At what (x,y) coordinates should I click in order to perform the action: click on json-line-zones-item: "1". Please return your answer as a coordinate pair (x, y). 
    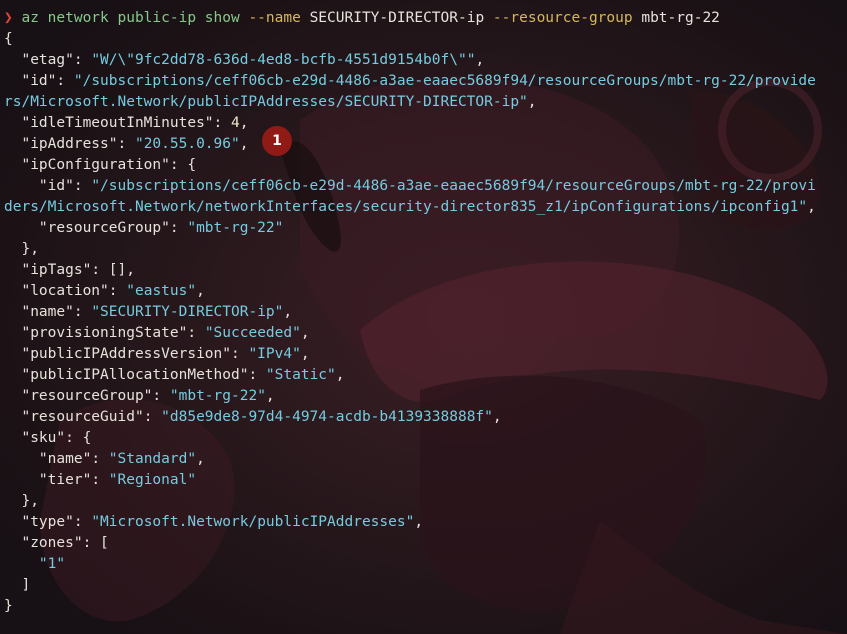
    Looking at the image, I should click on (52, 564).